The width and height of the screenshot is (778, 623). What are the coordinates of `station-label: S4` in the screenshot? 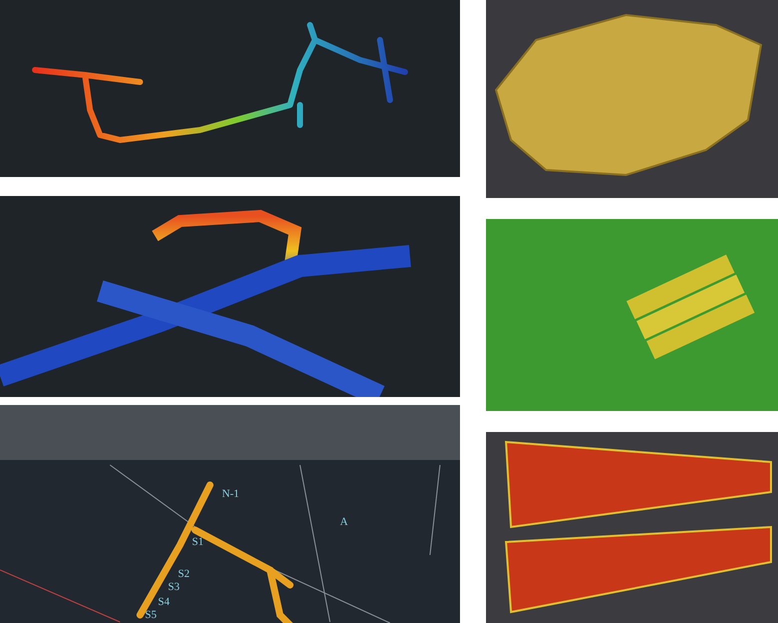 It's located at (164, 602).